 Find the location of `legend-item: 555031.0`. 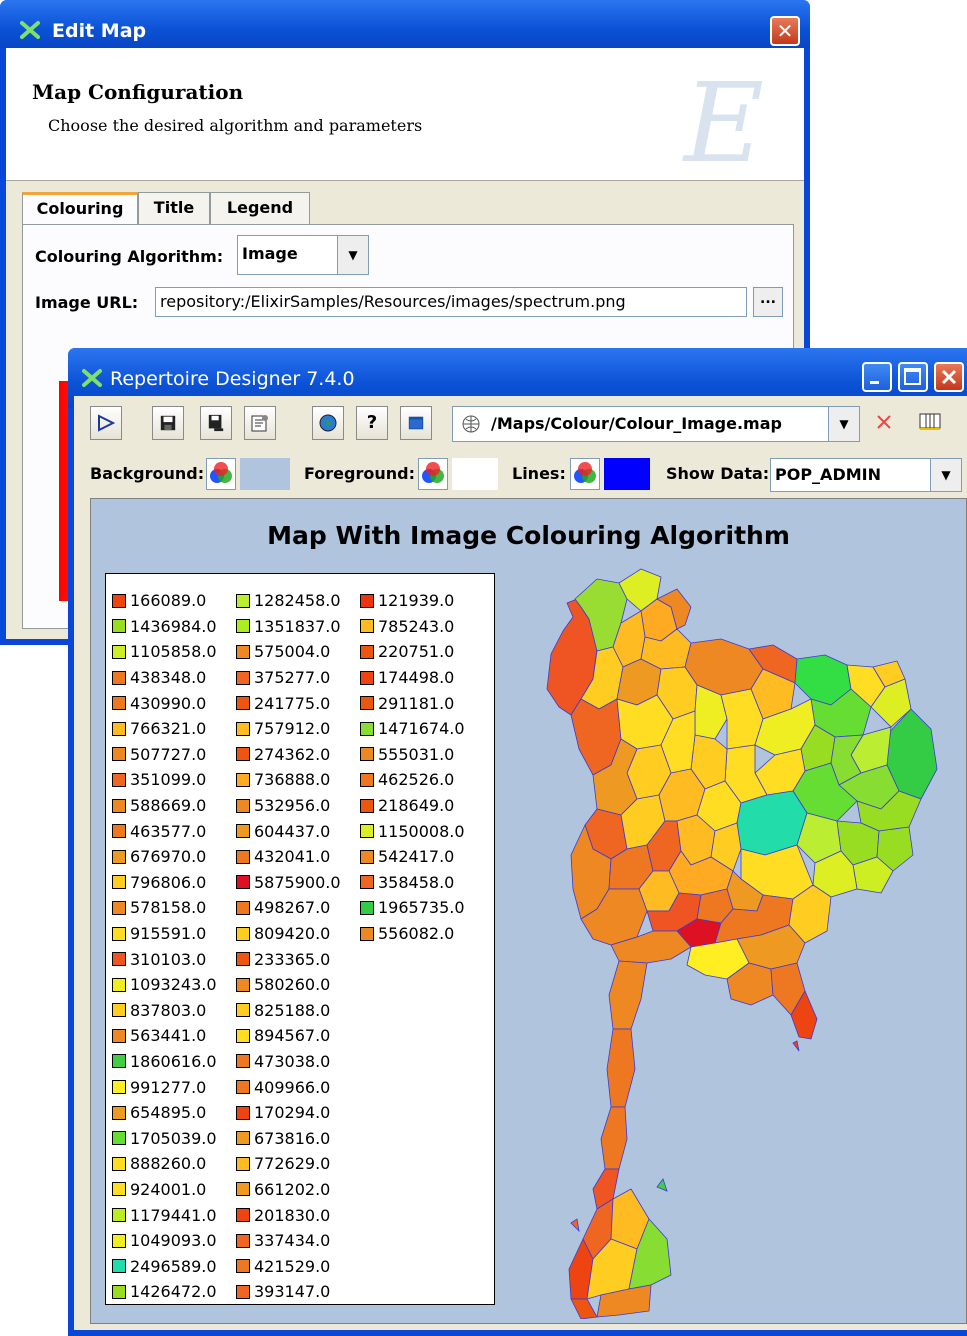

legend-item: 555031.0 is located at coordinates (412, 755).